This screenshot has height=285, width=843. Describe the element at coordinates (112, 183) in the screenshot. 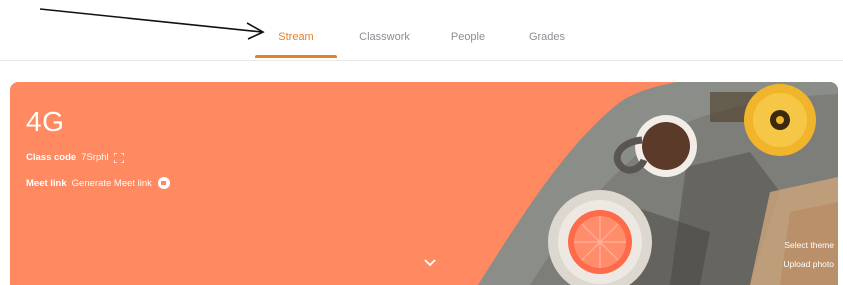

I see `generate-meet-link: Generate Meet link` at that location.